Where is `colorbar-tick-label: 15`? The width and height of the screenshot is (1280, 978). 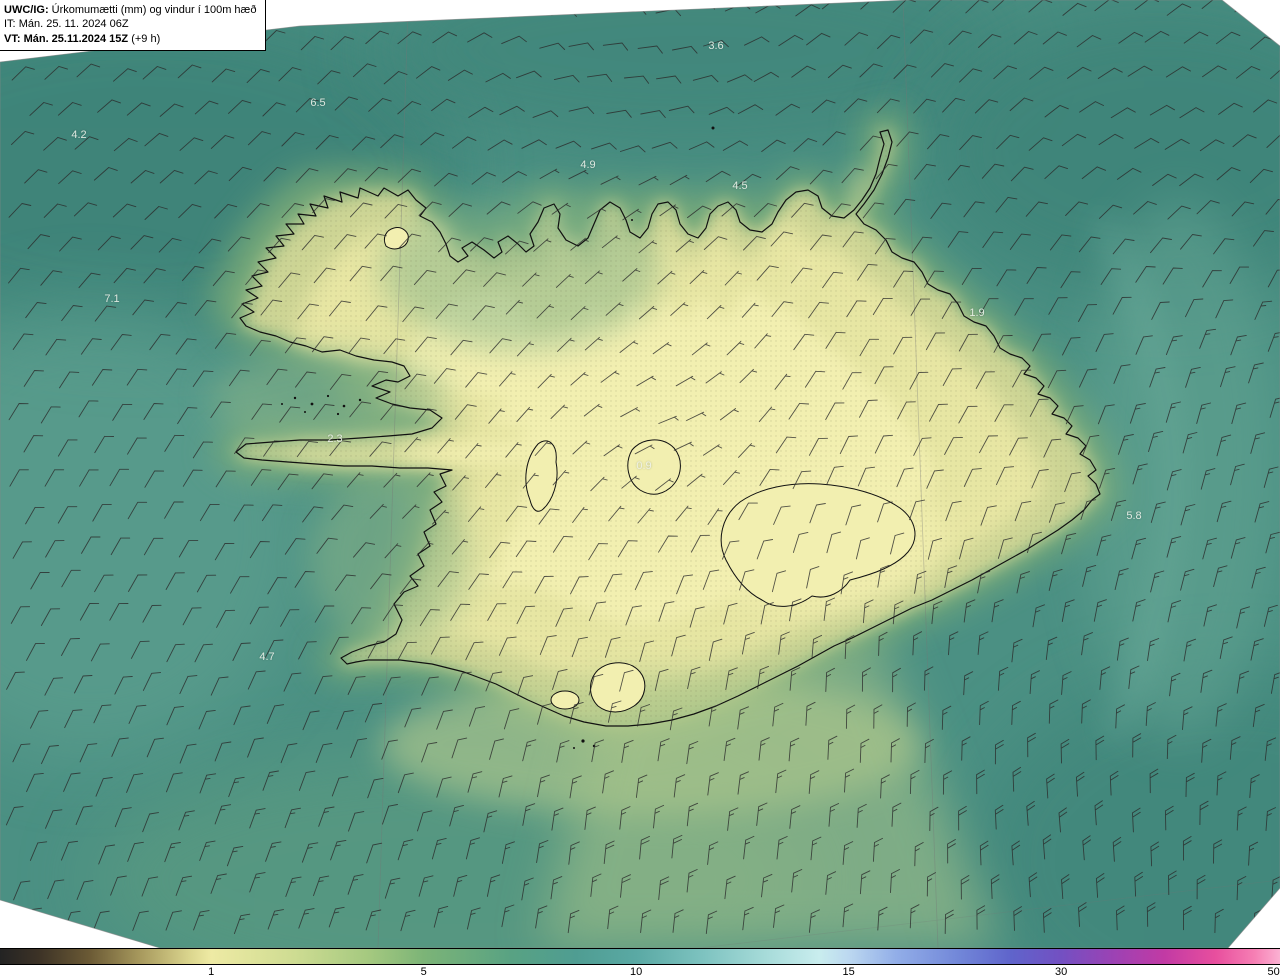
colorbar-tick-label: 15 is located at coordinates (848, 972).